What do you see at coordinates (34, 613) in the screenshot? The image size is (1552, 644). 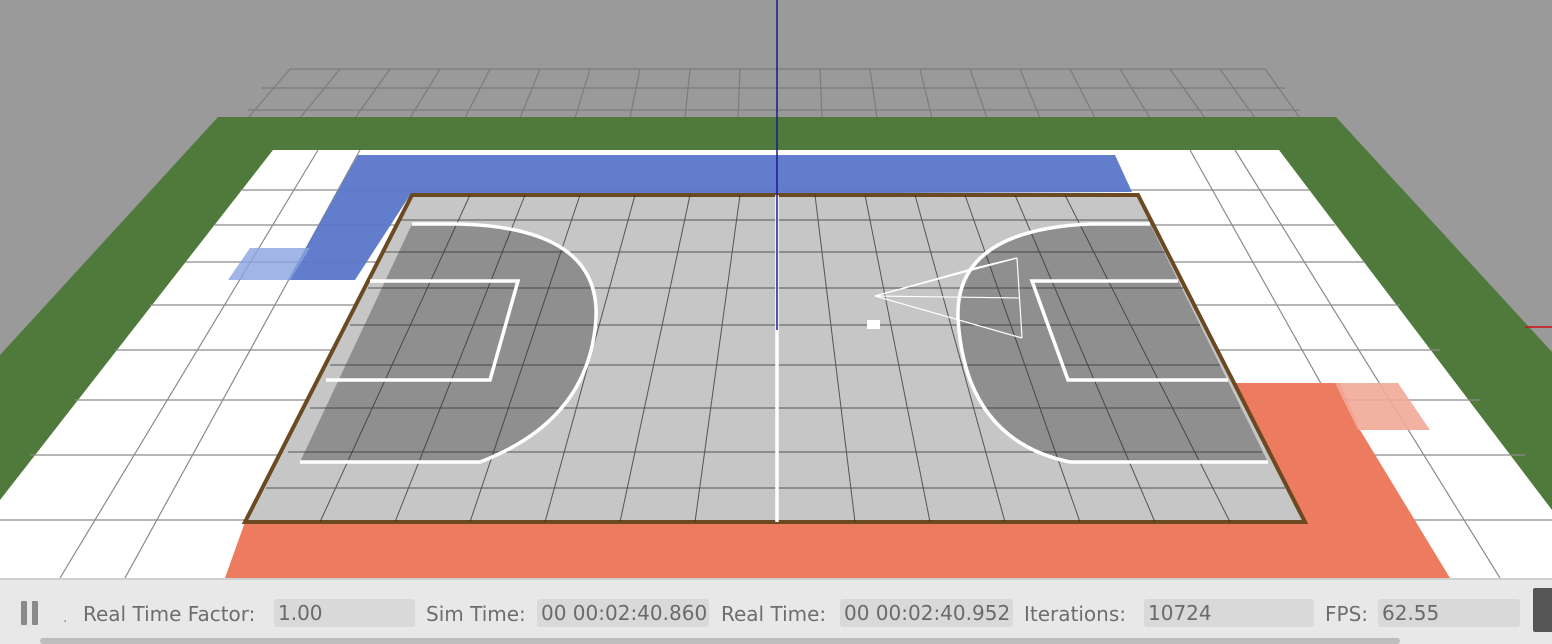 I see `pause-icon-bar` at bounding box center [34, 613].